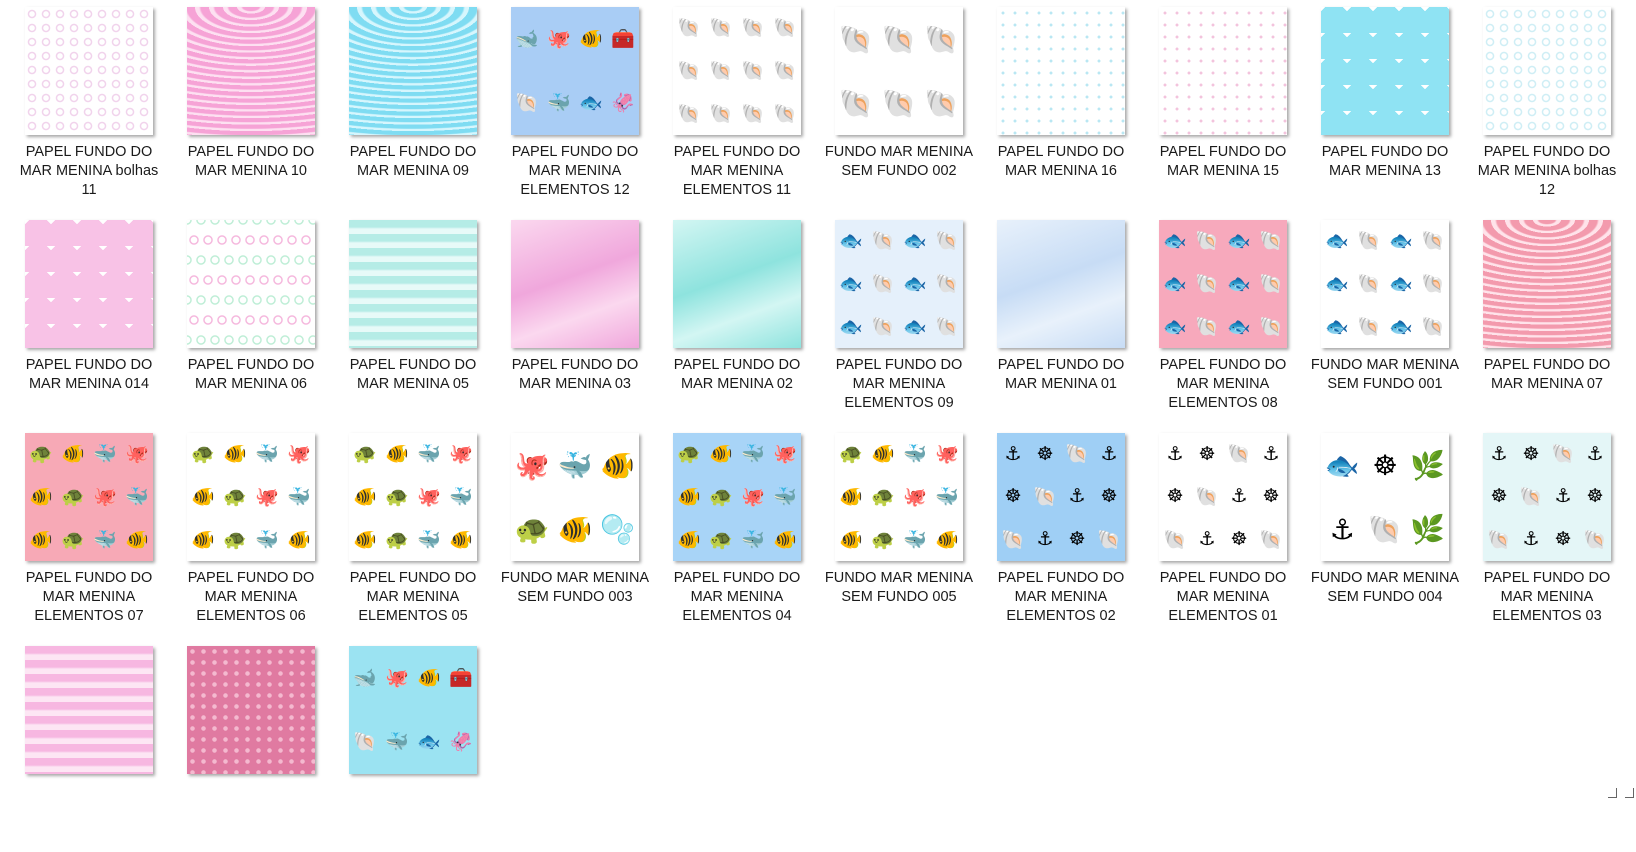  I want to click on file-item: PAPEL FUNDO DO MAR MENINA 10, so click(251, 106).